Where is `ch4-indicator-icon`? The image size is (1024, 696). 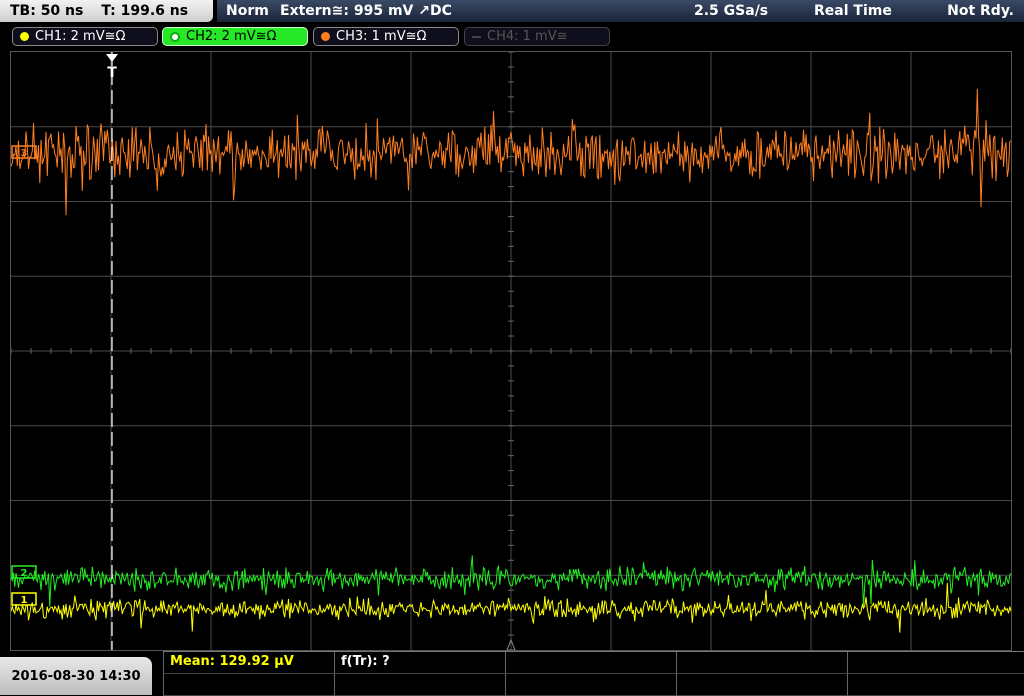 ch4-indicator-icon is located at coordinates (476, 36).